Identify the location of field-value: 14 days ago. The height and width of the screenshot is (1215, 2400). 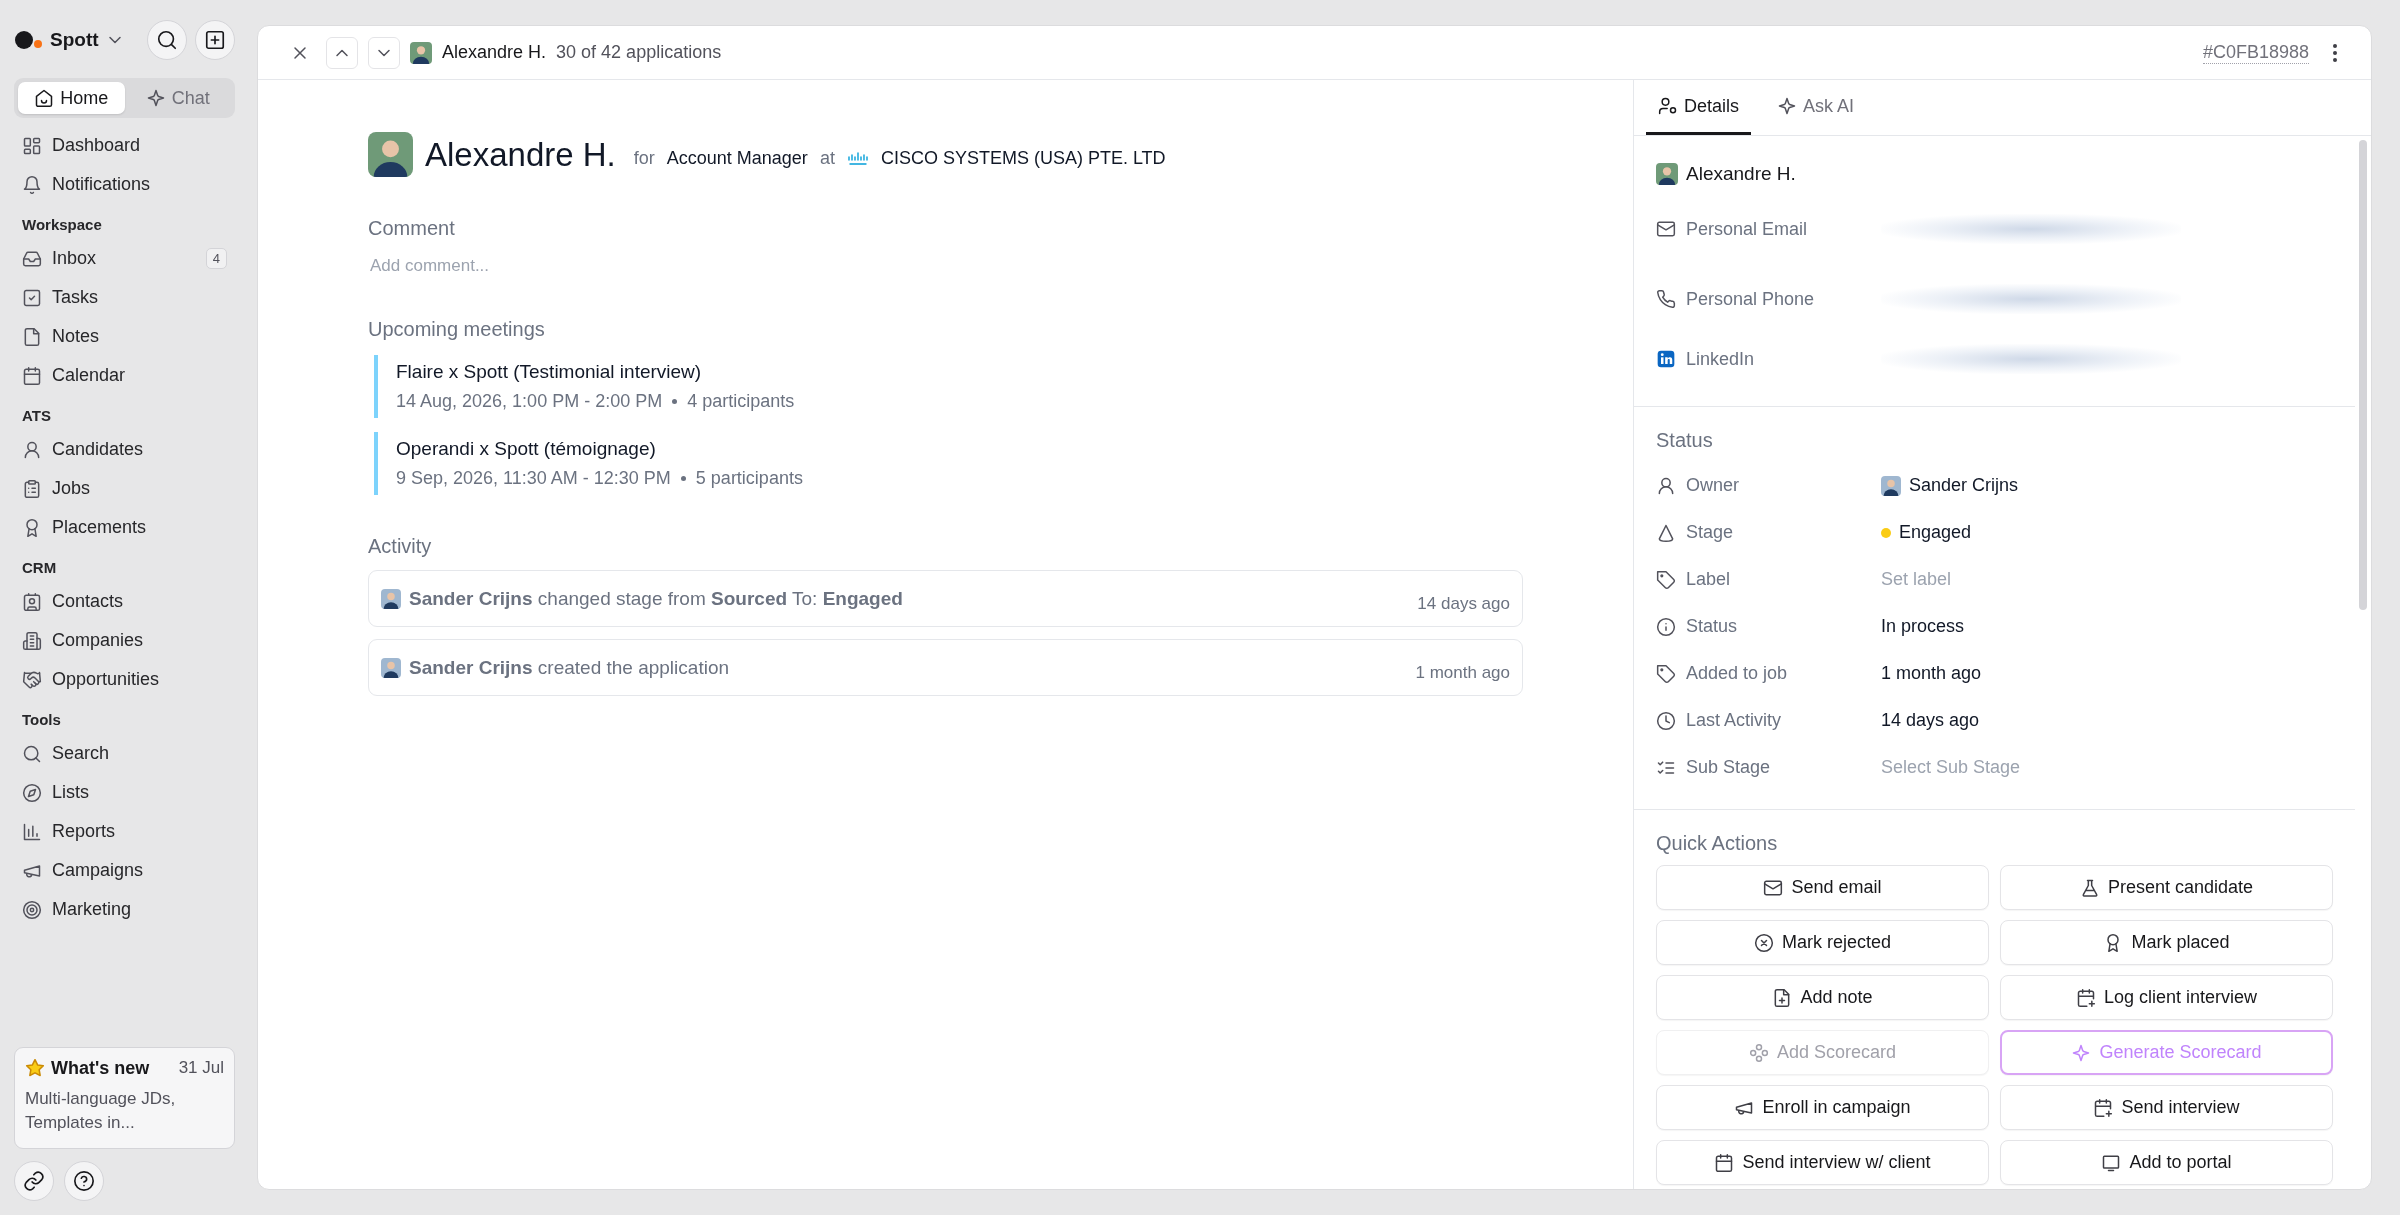
(1930, 720).